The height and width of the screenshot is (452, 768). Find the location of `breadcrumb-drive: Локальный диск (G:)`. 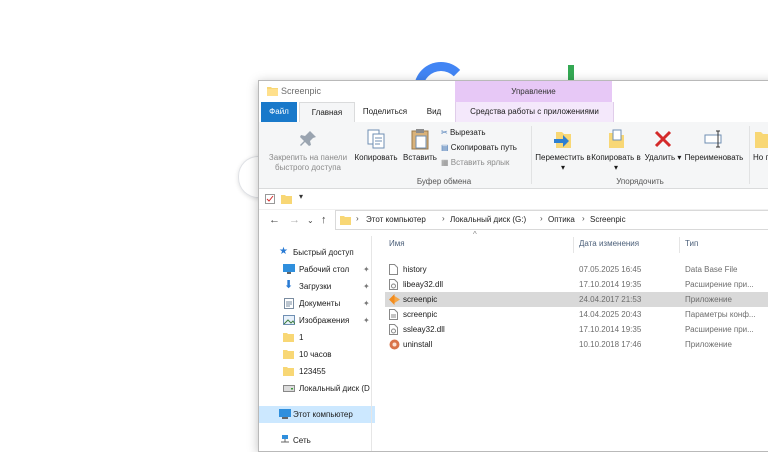

breadcrumb-drive: Локальный диск (G:) is located at coordinates (488, 219).